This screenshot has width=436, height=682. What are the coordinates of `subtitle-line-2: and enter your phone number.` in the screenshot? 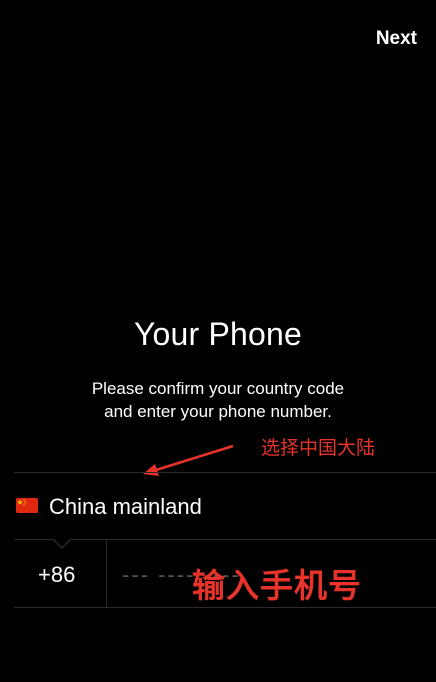 It's located at (218, 411).